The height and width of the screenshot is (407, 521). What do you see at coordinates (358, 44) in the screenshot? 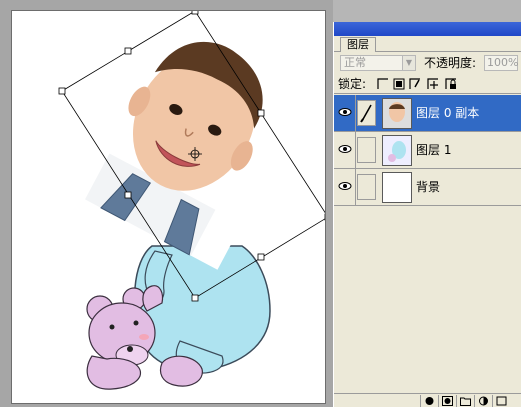
I see `tab-layers: 图层` at bounding box center [358, 44].